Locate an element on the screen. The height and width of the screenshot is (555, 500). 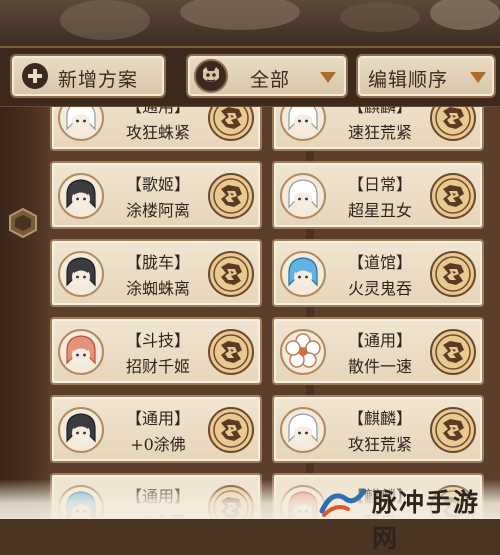
plan-card: 【通用】攻狂蛛紧 is located at coordinates (156, 129).